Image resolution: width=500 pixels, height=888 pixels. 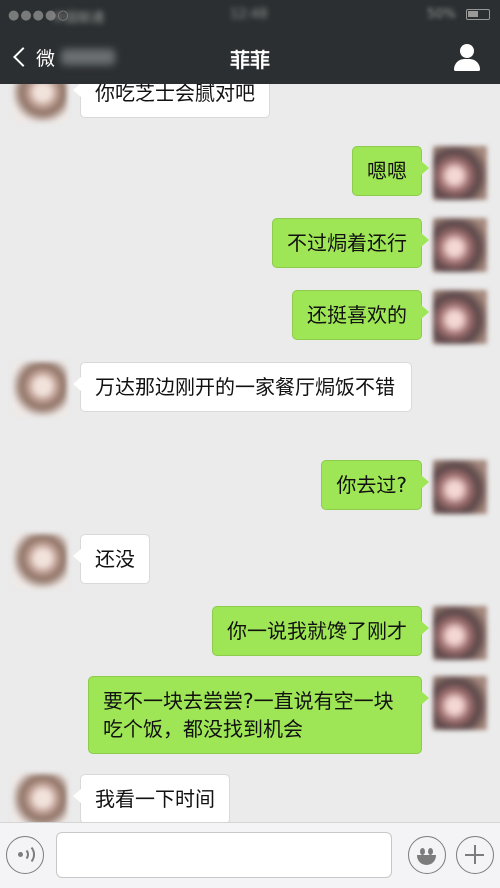 I want to click on message-bubble-incoming: 还没, so click(x=111, y=559).